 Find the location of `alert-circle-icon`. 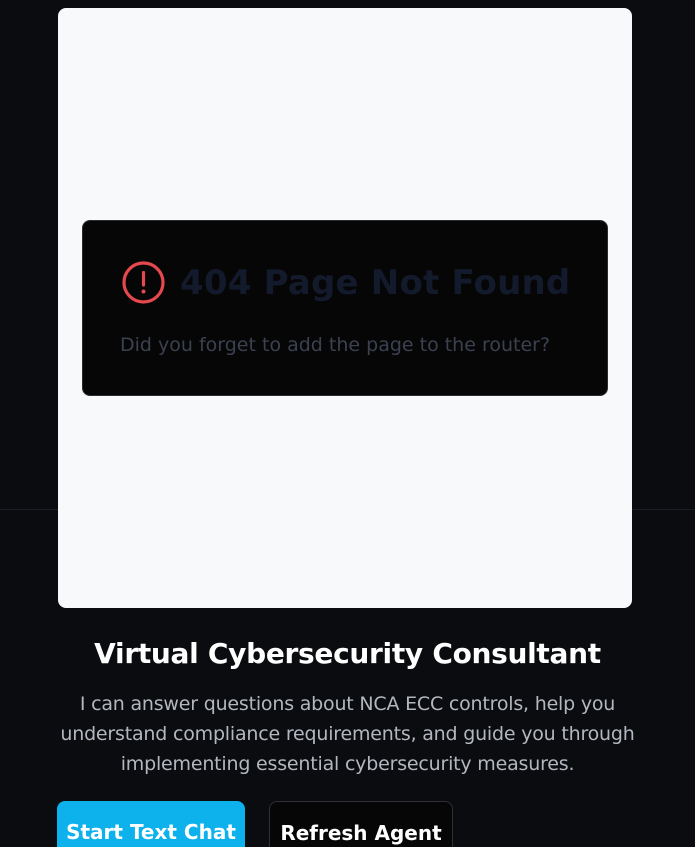

alert-circle-icon is located at coordinates (143, 282).